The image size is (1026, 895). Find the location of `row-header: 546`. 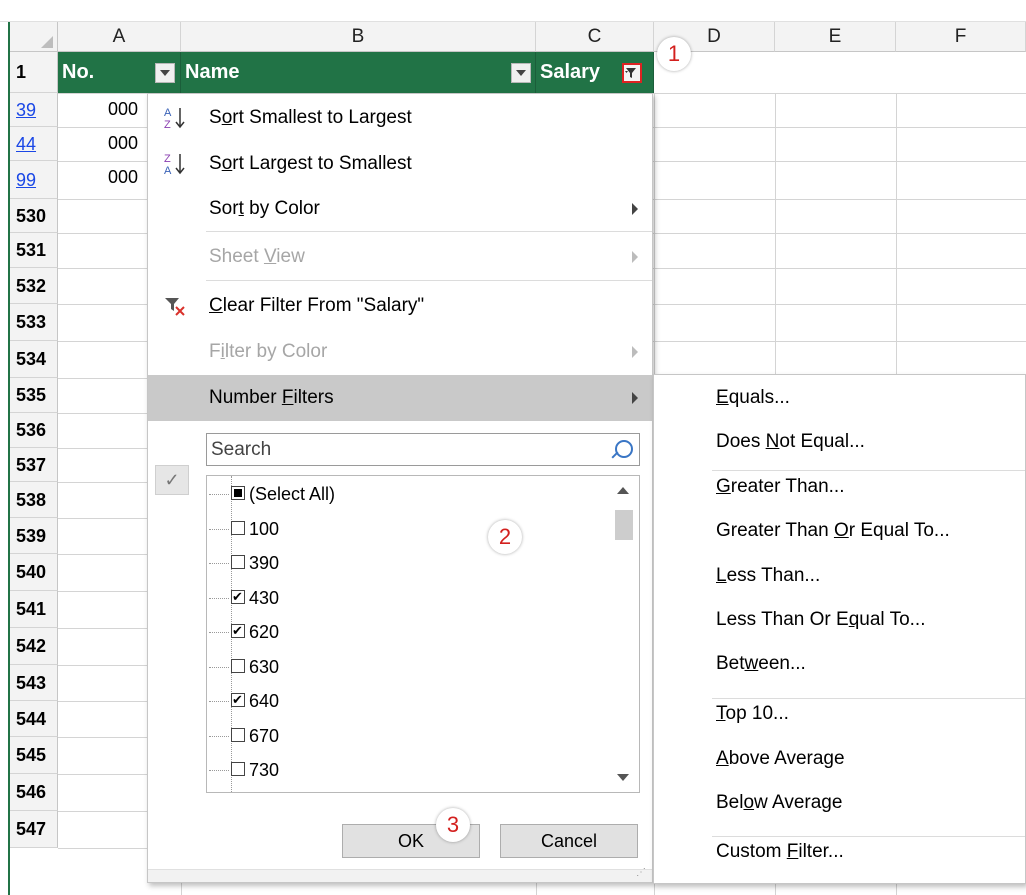

row-header: 546 is located at coordinates (34, 792).